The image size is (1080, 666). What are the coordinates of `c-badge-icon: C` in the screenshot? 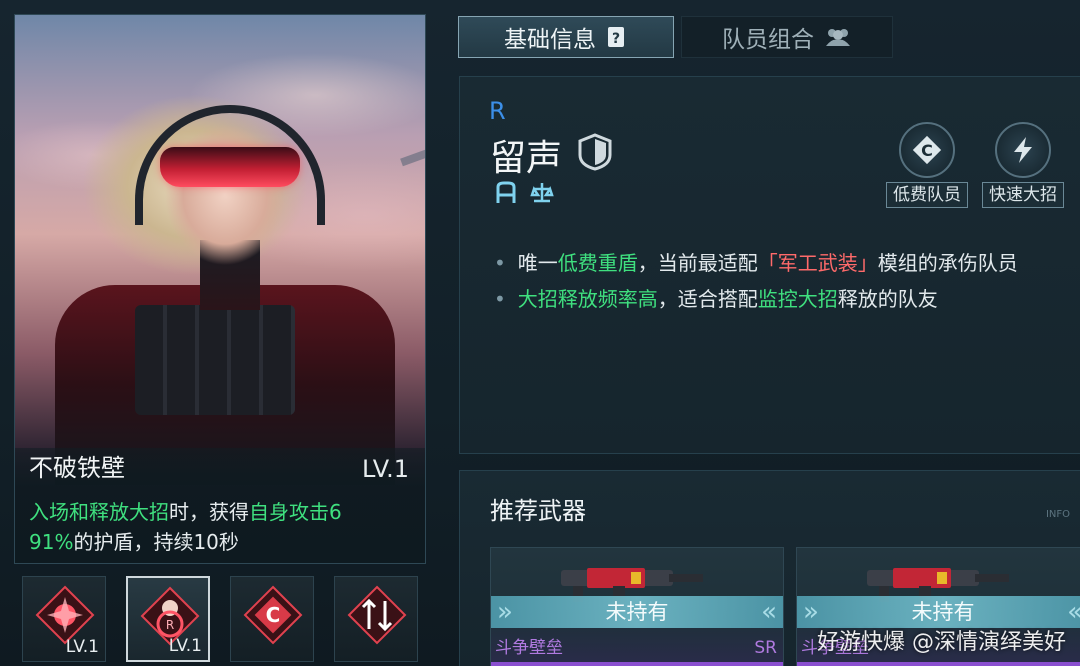 It's located at (273, 615).